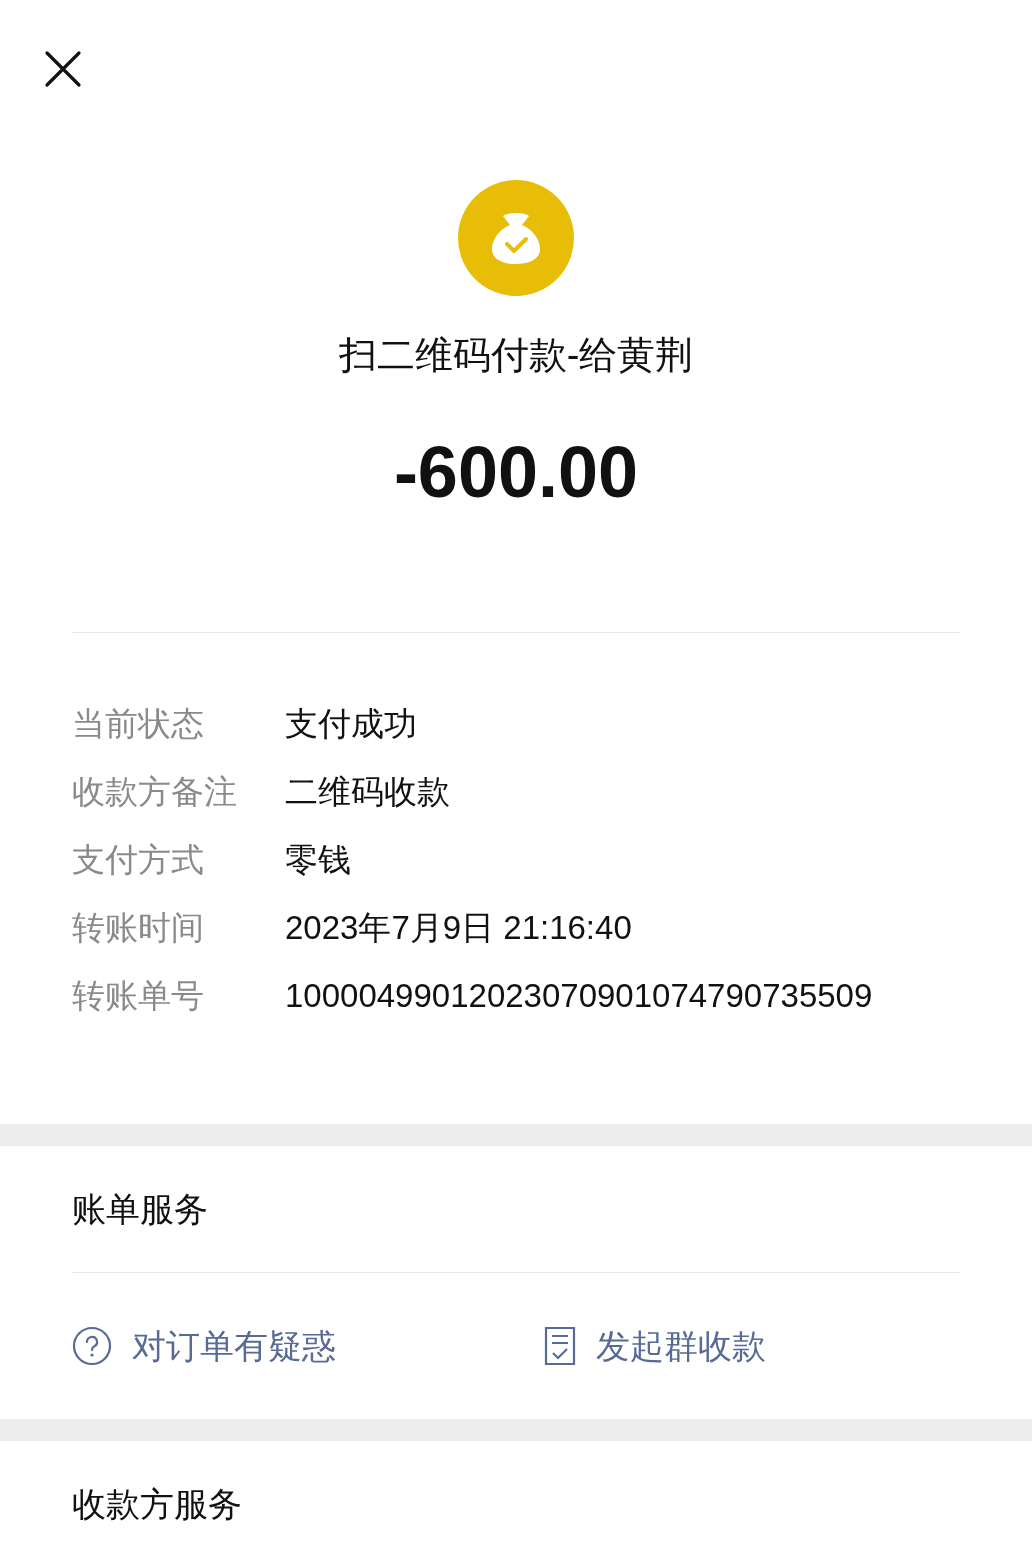  I want to click on amount: -600.00, so click(516, 472).